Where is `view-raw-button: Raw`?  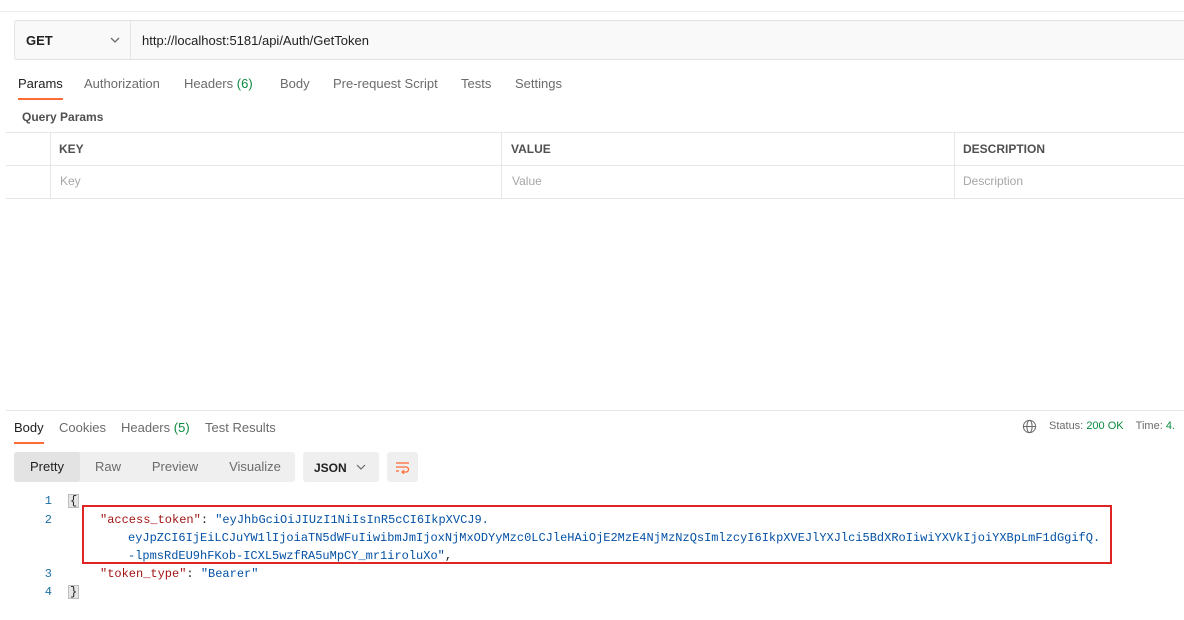 view-raw-button: Raw is located at coordinates (108, 467).